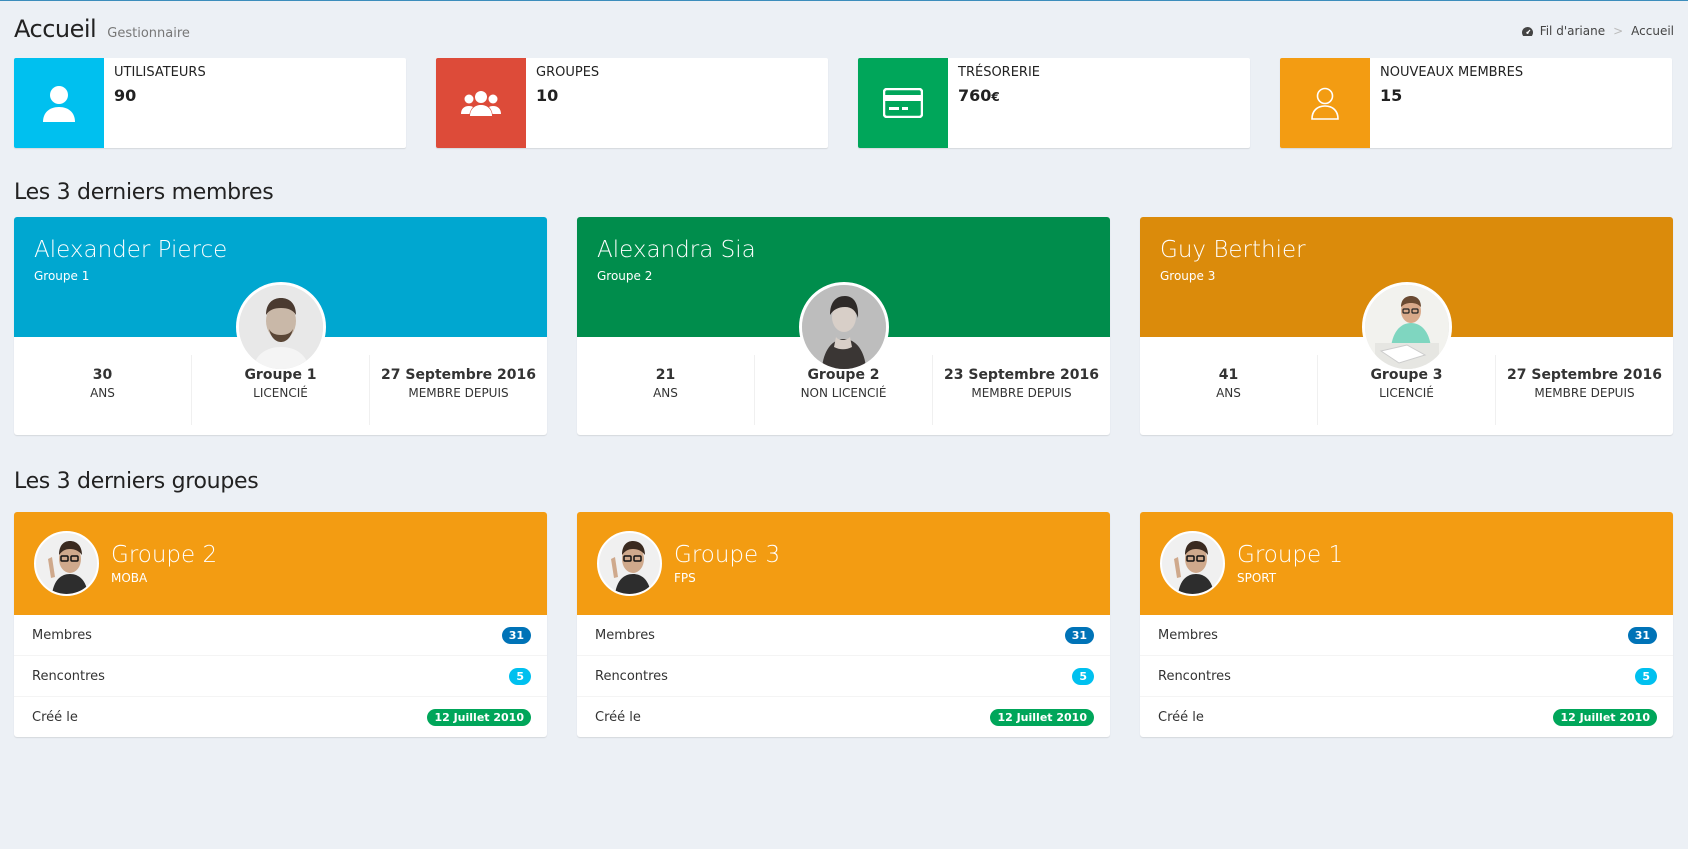  What do you see at coordinates (1325, 103) in the screenshot?
I see `user-outline-icon` at bounding box center [1325, 103].